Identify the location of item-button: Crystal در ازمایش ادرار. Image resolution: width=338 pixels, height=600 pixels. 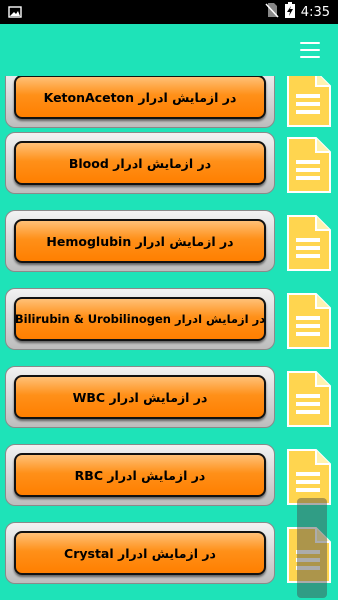
(140, 553).